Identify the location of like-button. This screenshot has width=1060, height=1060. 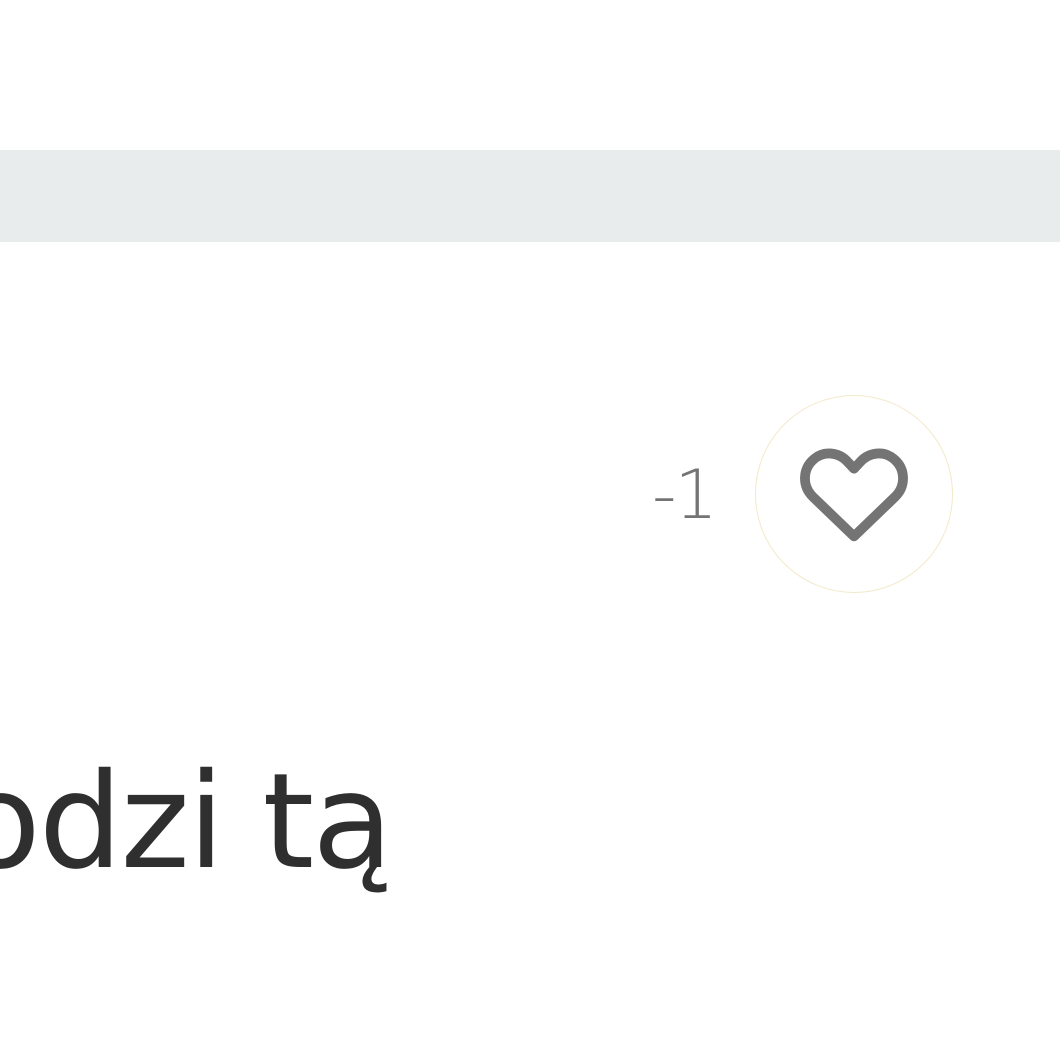
(854, 494).